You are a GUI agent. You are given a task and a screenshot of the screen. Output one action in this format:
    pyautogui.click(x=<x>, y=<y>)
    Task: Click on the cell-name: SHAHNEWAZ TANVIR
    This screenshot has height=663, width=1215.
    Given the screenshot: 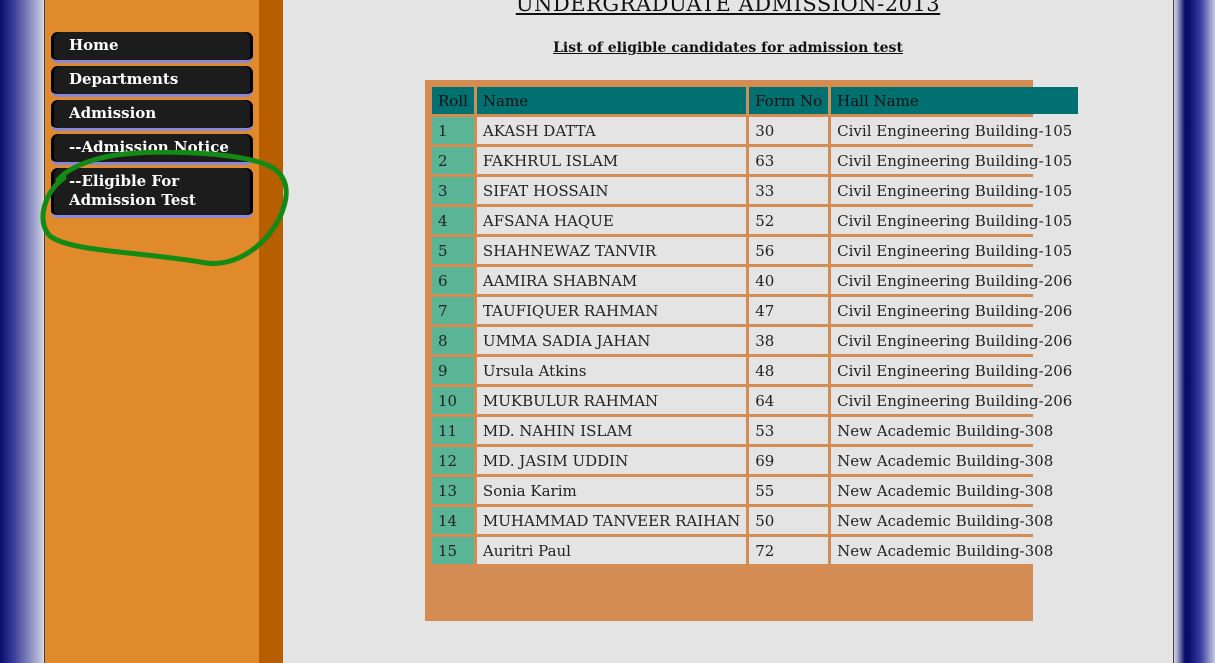 What is the action you would take?
    pyautogui.click(x=611, y=250)
    